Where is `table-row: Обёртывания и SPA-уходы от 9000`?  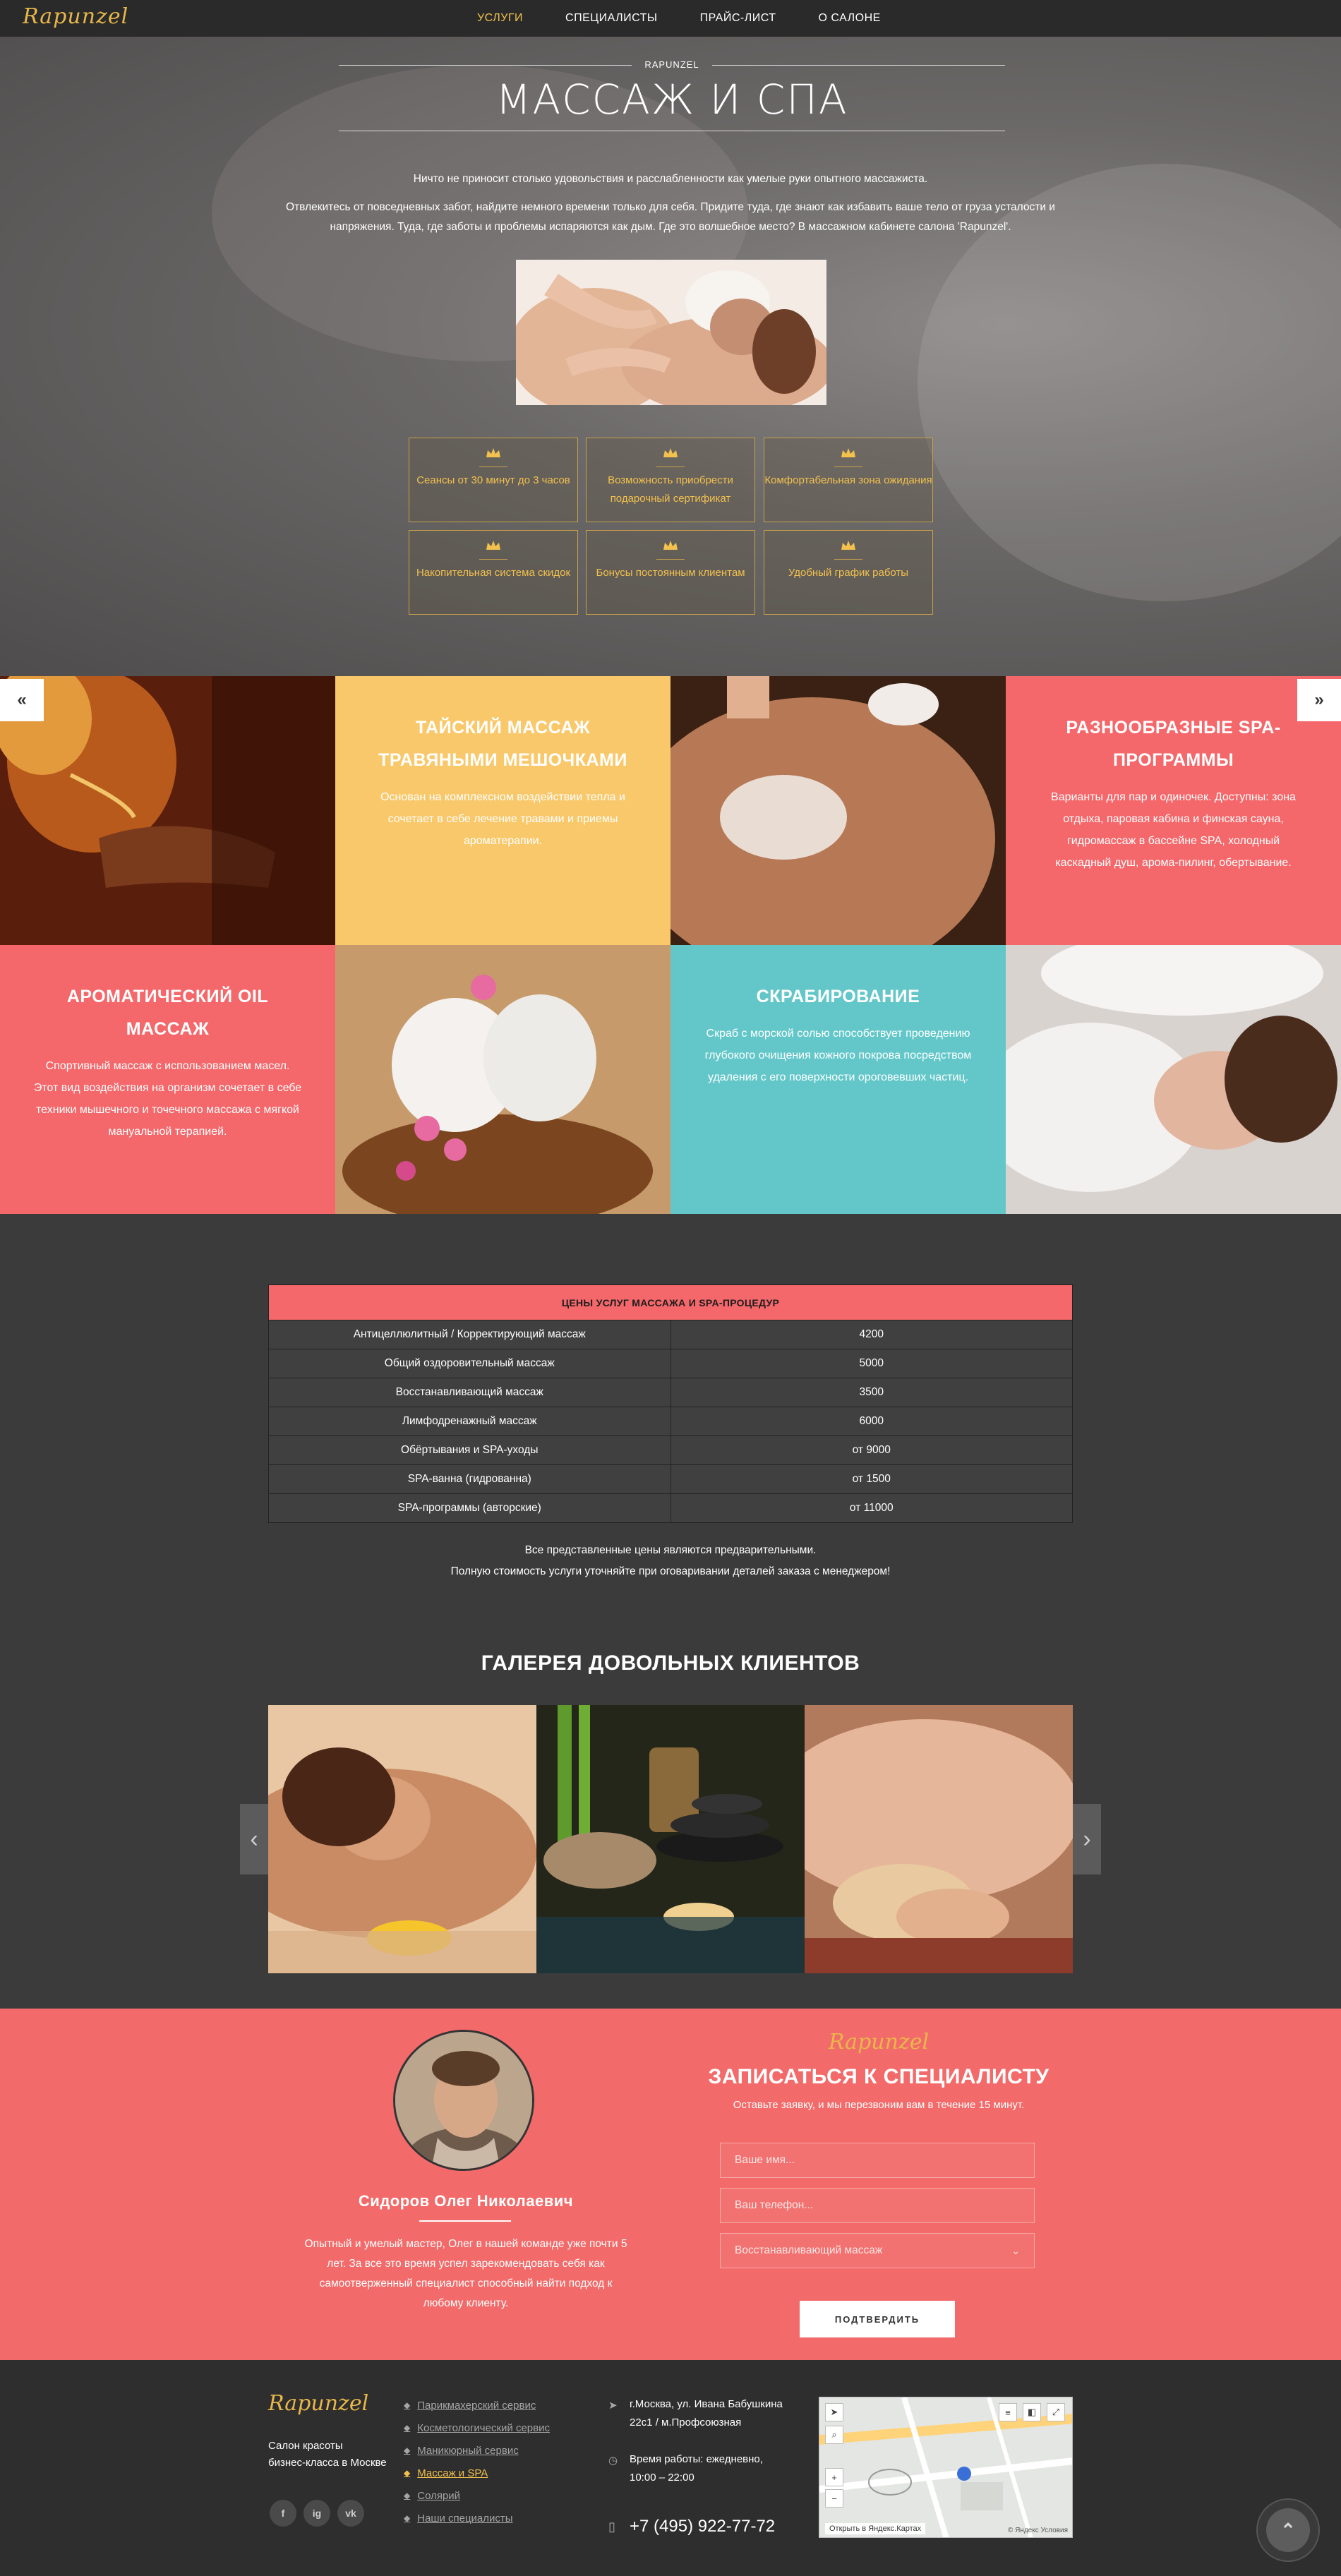
table-row: Обёртывания и SPA-уходы от 9000 is located at coordinates (670, 1450).